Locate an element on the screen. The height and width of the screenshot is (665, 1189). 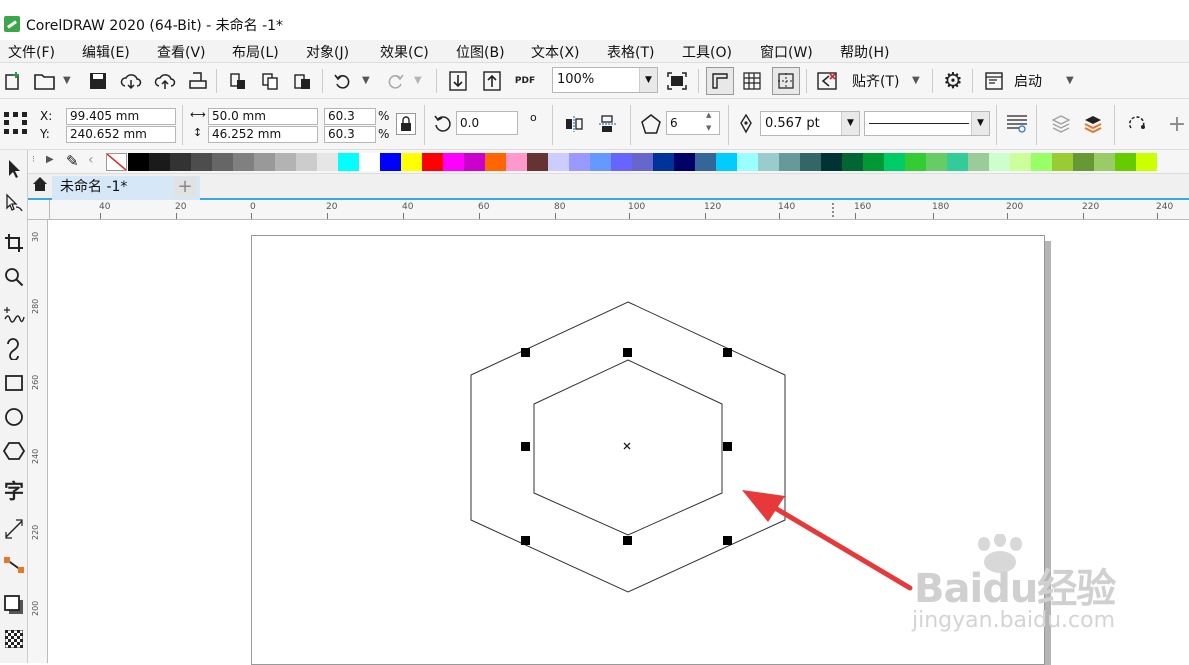
menu-view: 查看(V) is located at coordinates (181, 52).